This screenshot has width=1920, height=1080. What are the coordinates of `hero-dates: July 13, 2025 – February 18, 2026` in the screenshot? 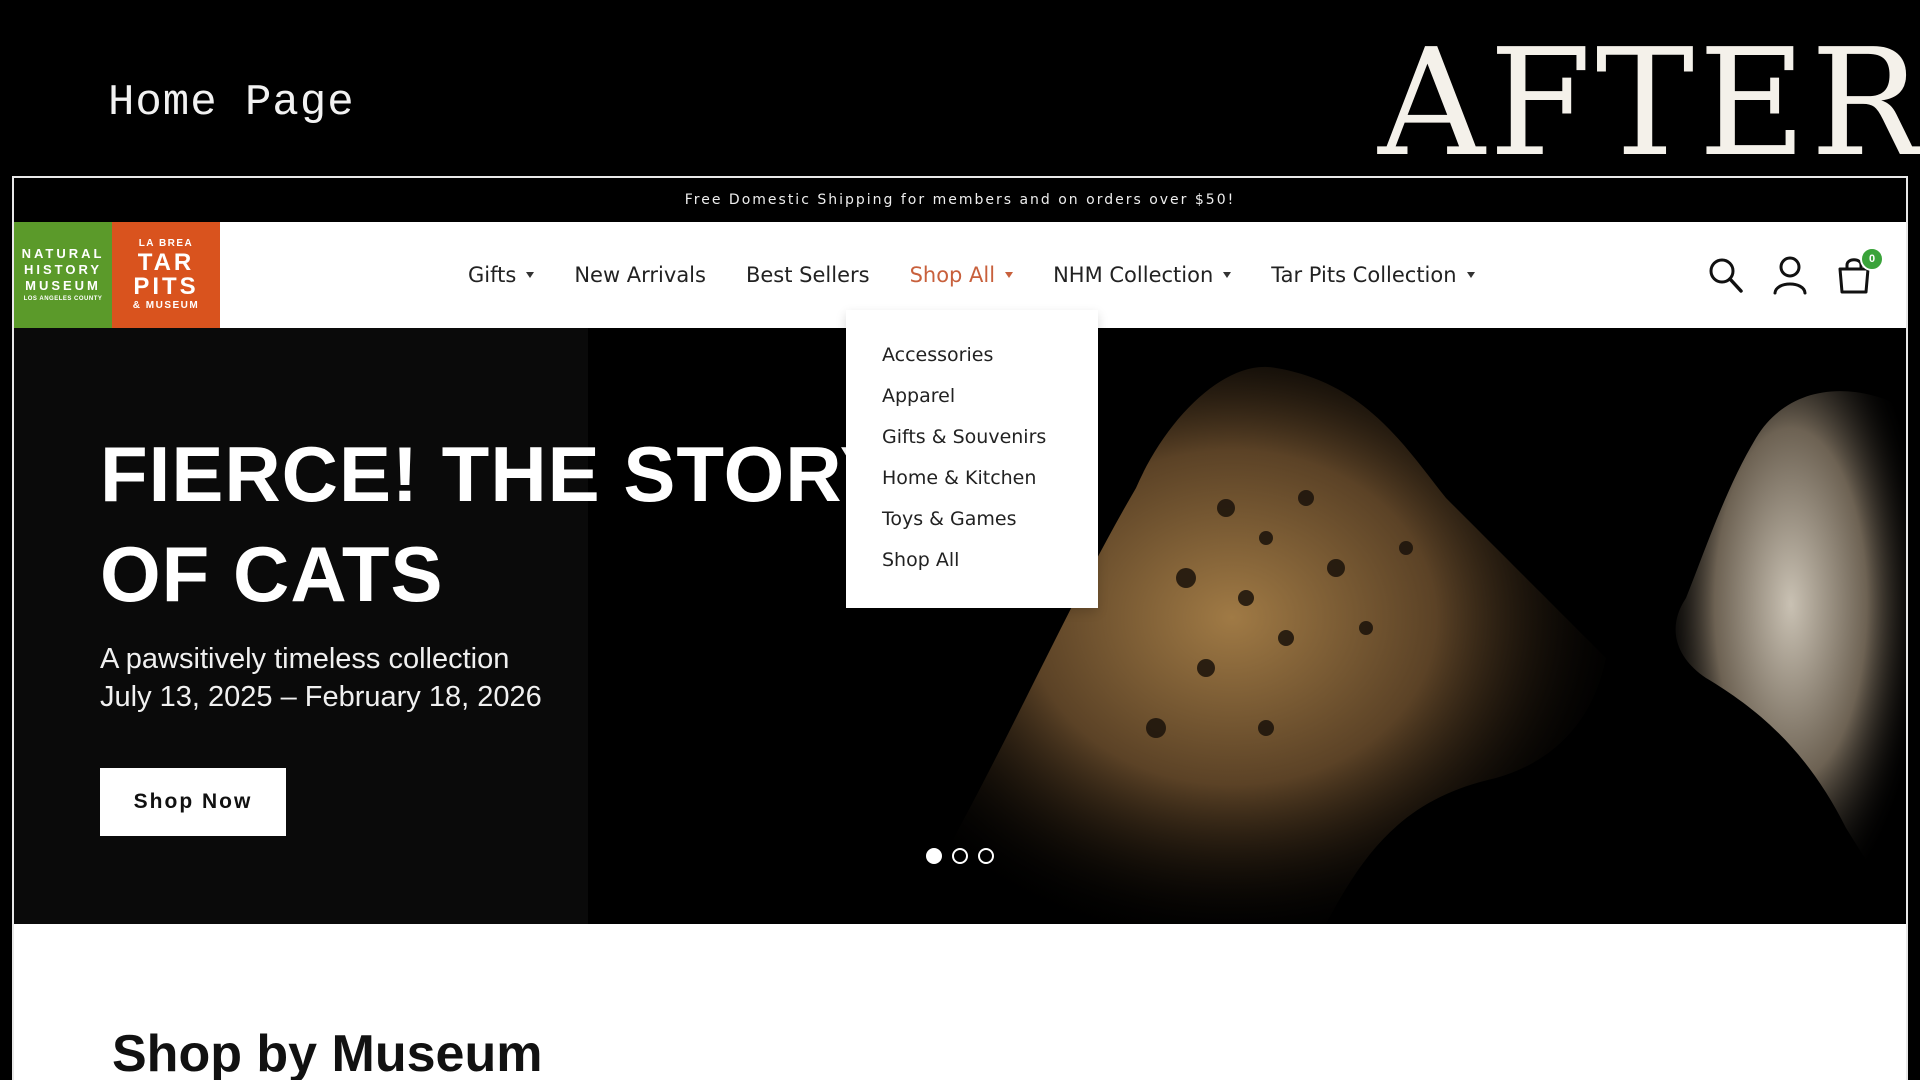 It's located at (321, 697).